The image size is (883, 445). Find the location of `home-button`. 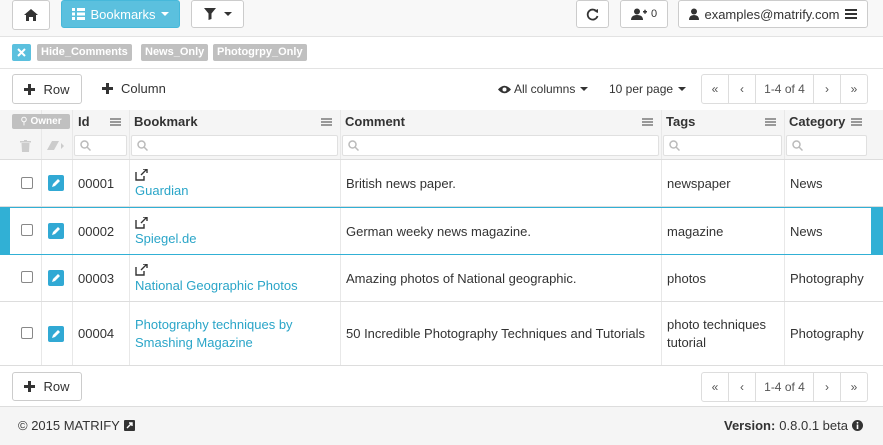

home-button is located at coordinates (31, 15).